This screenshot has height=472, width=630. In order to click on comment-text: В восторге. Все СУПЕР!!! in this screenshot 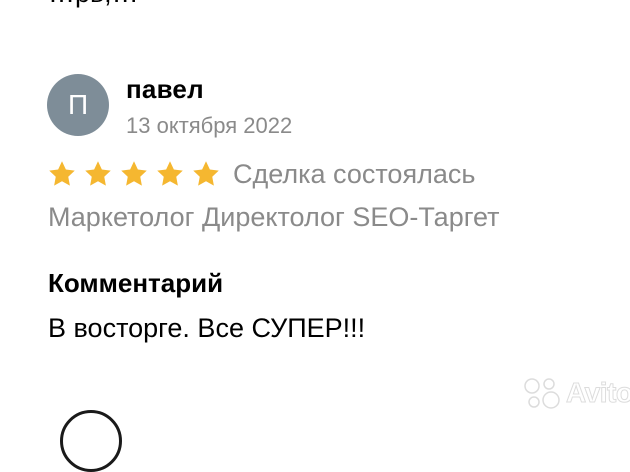, I will do `click(207, 328)`.